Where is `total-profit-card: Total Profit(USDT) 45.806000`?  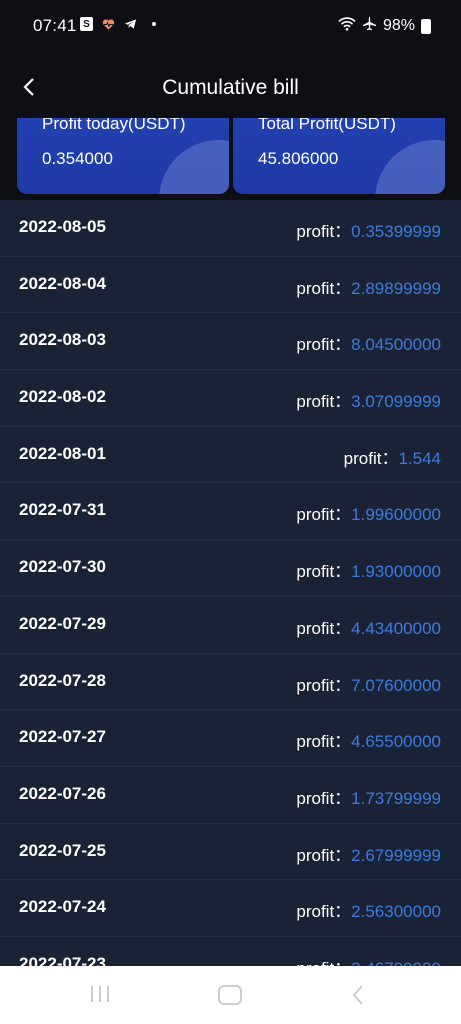
total-profit-card: Total Profit(USDT) 45.806000 is located at coordinates (339, 156).